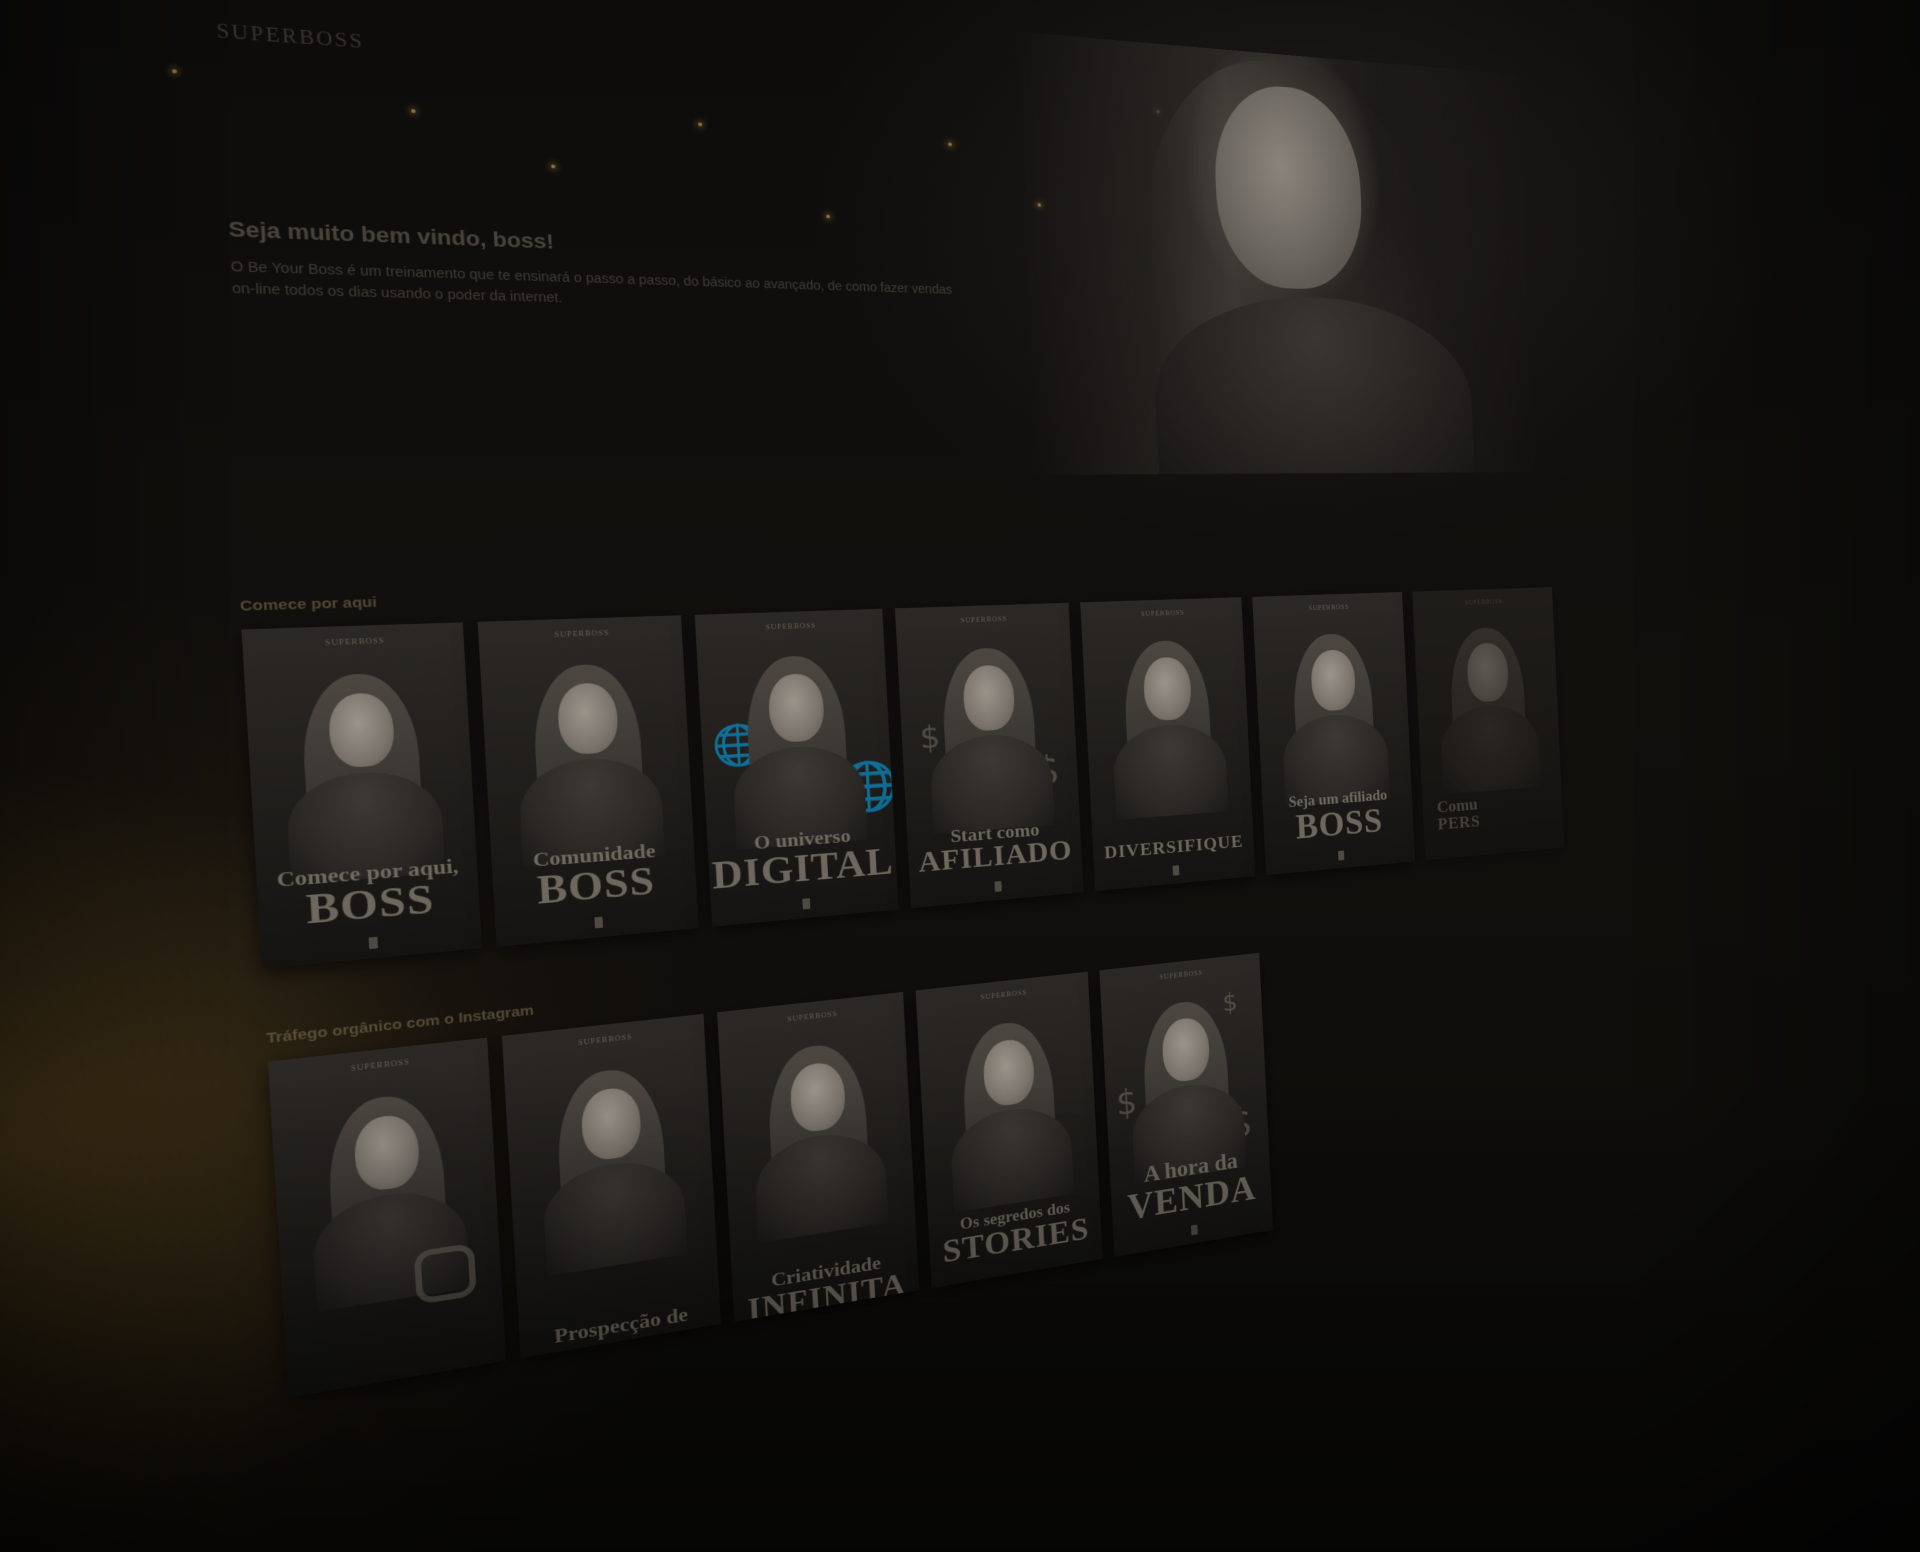 The width and height of the screenshot is (1920, 1552). Describe the element at coordinates (391, 236) in the screenshot. I see `welcome-title: Seja muito bem vindo, boss!` at that location.